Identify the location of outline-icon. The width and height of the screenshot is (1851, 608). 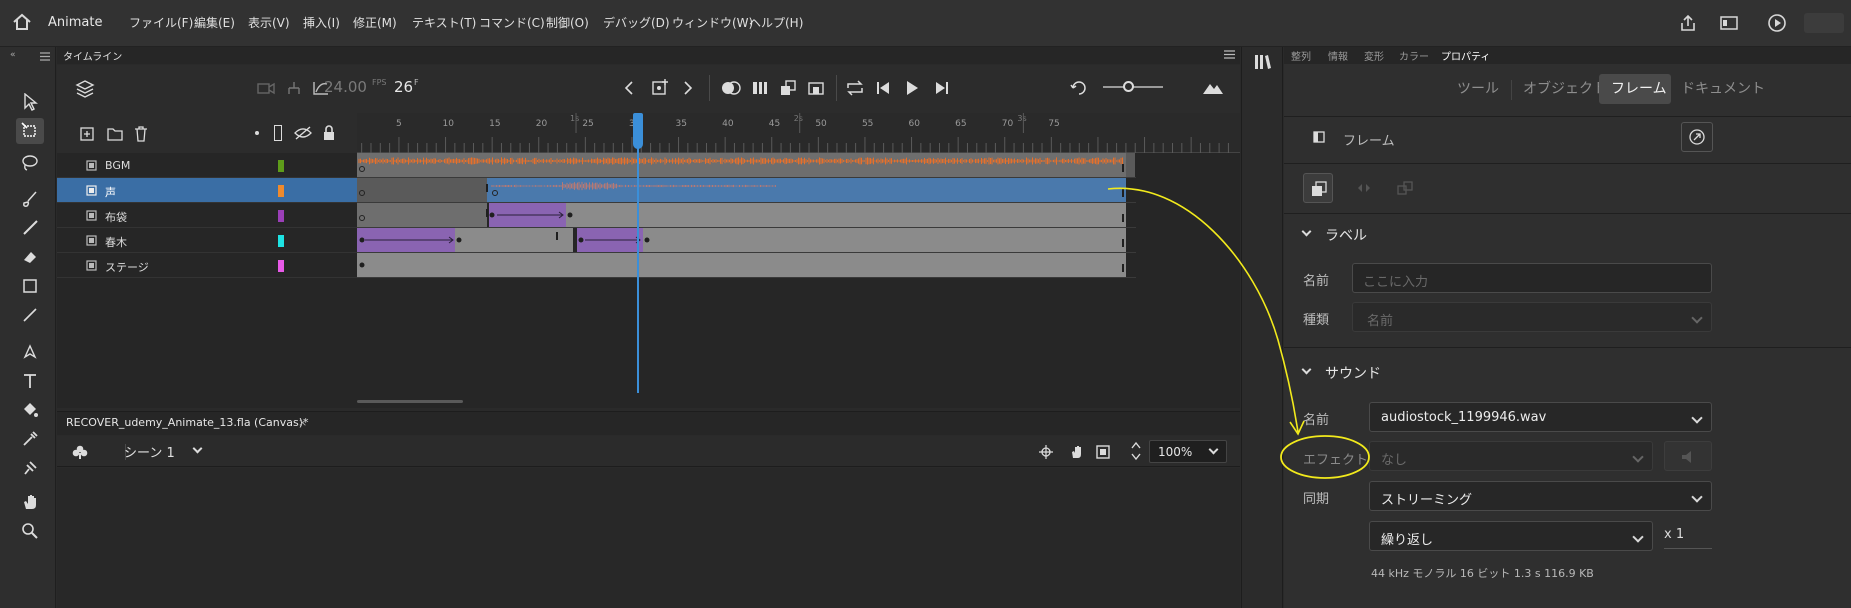
(278, 133).